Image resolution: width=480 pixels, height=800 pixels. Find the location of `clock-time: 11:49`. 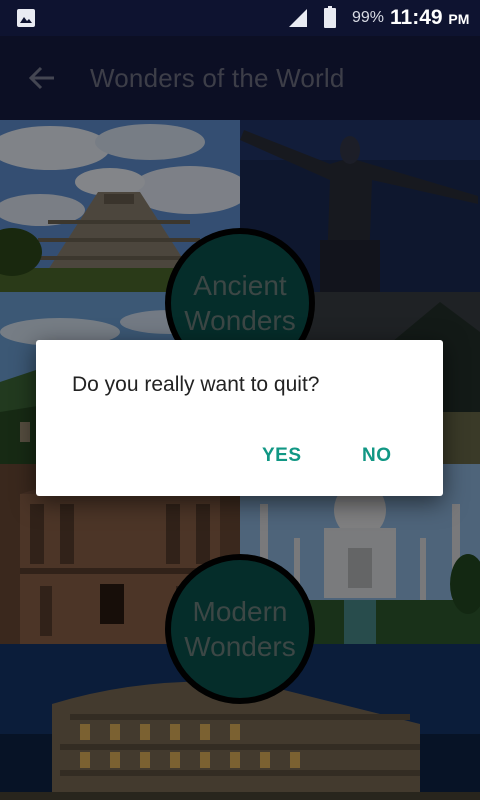

clock-time: 11:49 is located at coordinates (416, 17).